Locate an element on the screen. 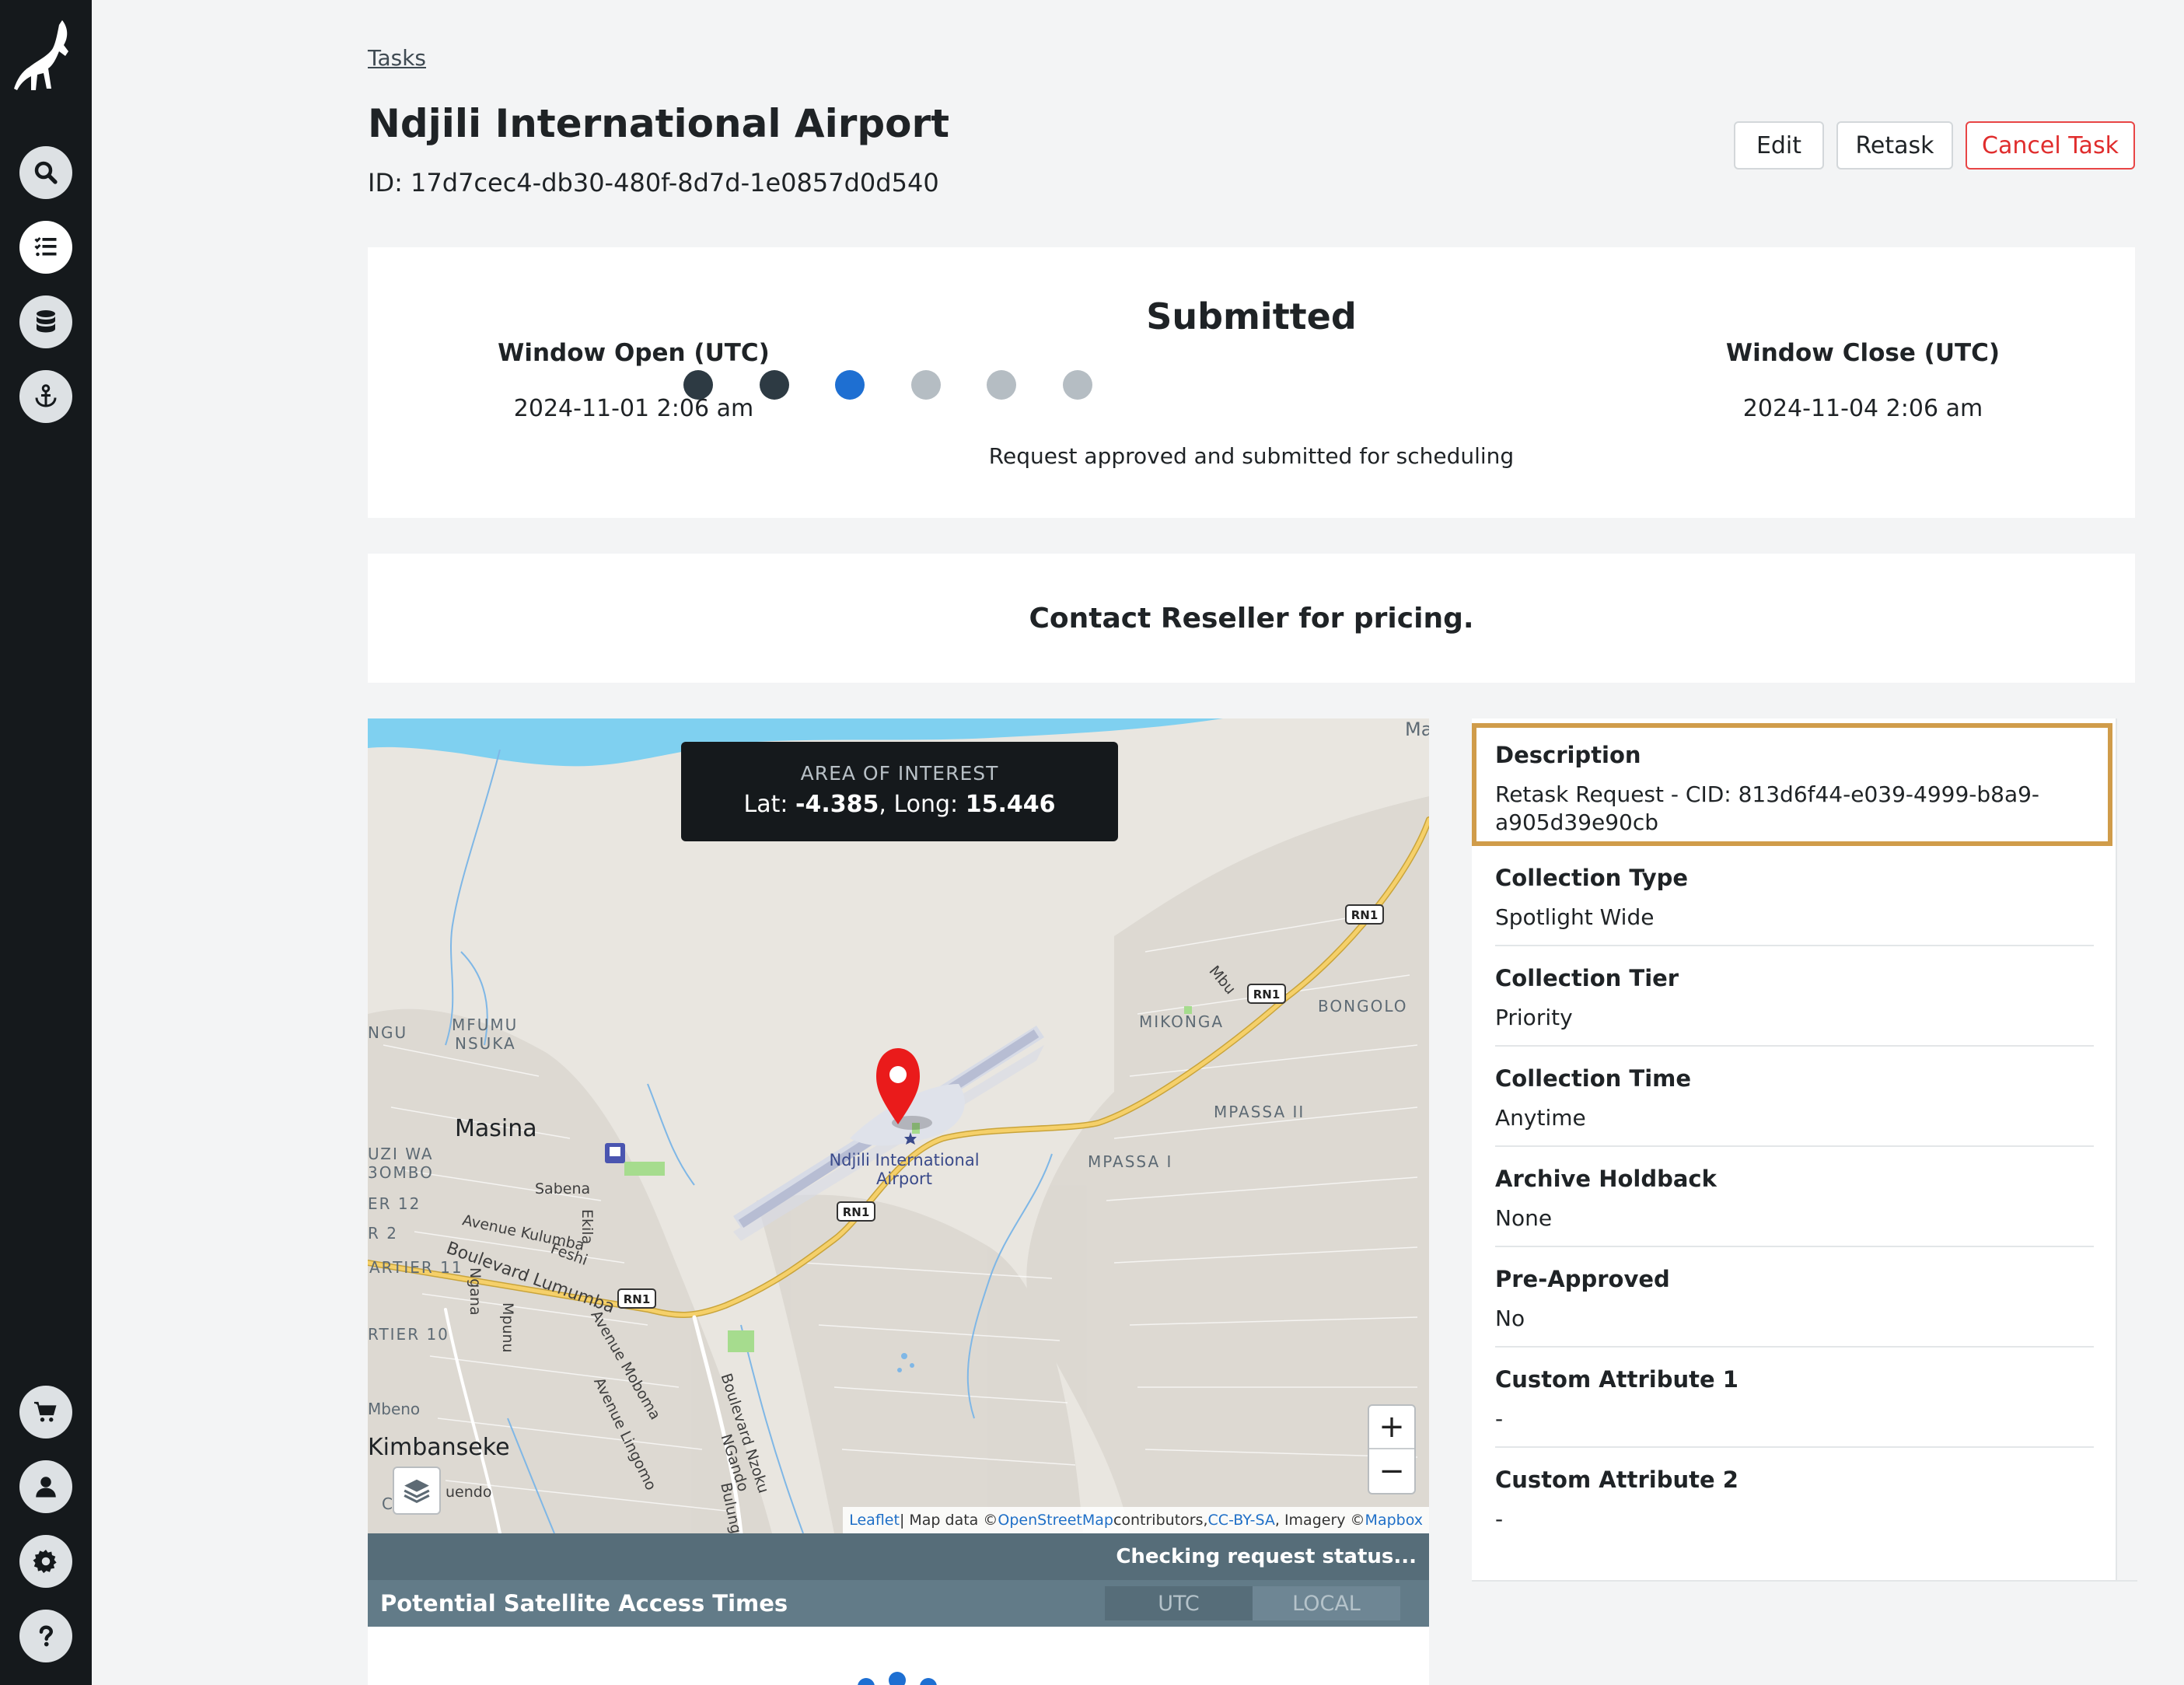  database-icon is located at coordinates (46, 321).